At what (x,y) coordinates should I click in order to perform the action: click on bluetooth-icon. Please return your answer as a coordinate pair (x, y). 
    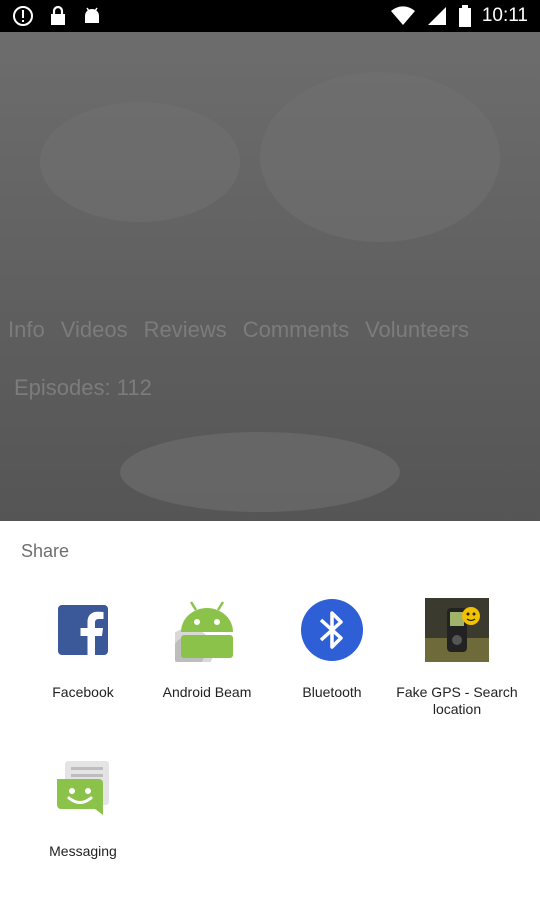
    Looking at the image, I should click on (332, 630).